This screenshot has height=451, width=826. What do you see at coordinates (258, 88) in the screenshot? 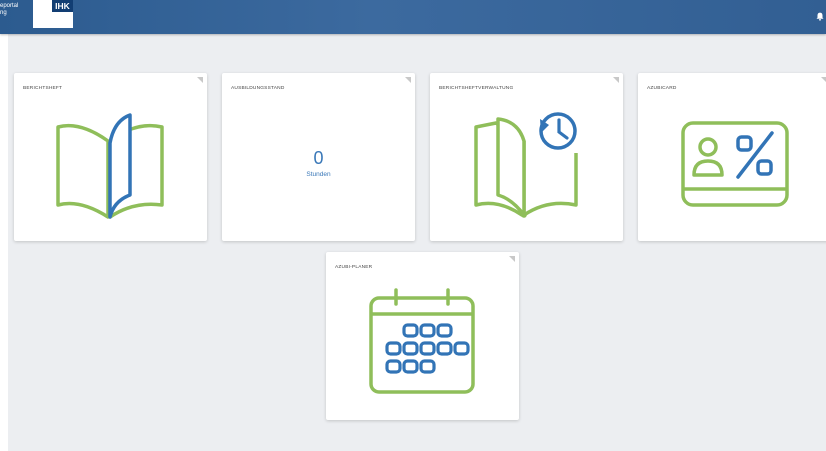
I see `tile-title: AUSBILDUNGSSTAND` at bounding box center [258, 88].